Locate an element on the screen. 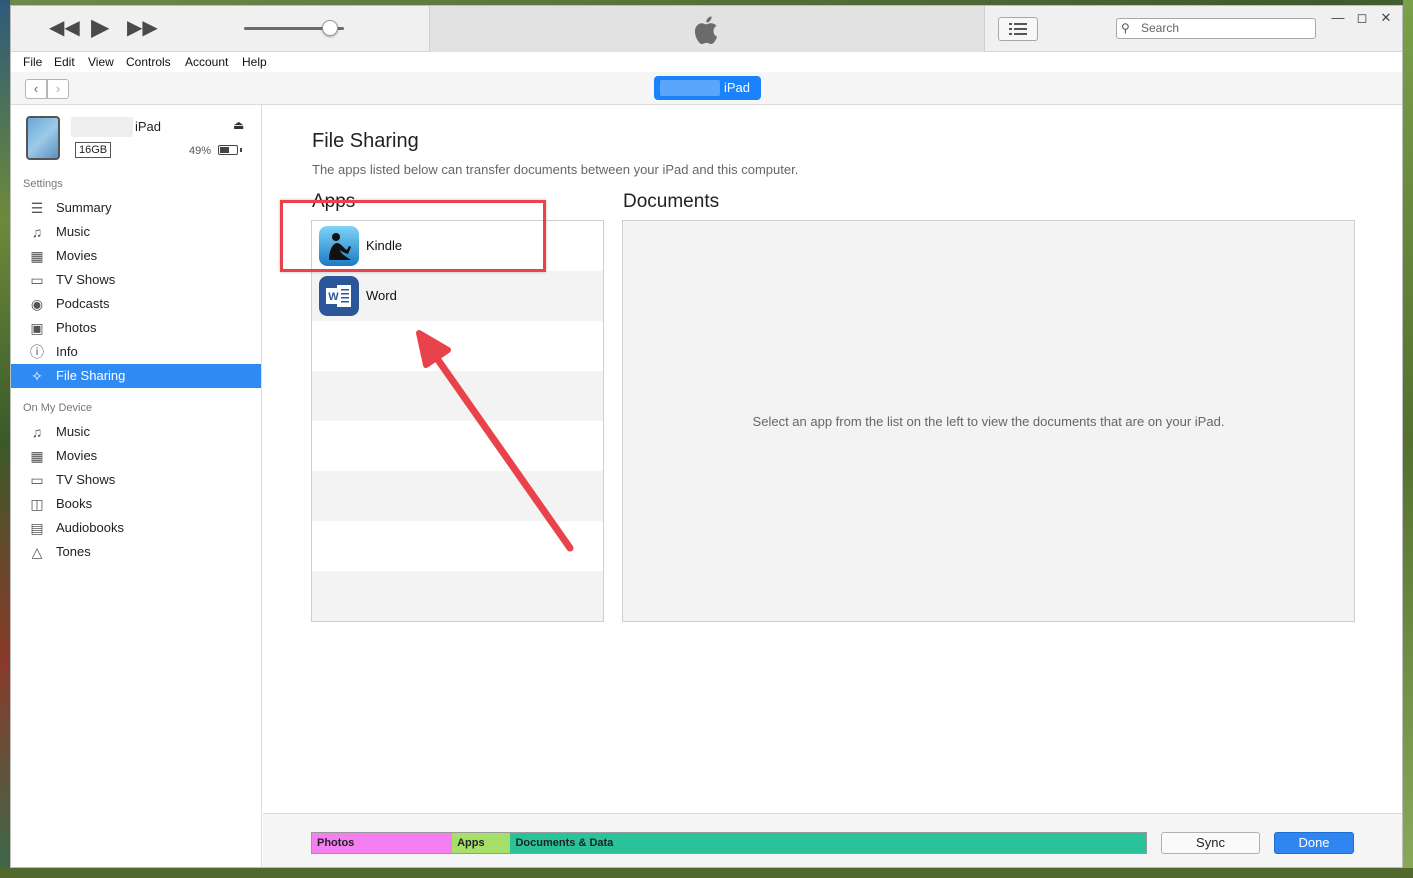  device-button: iPad is located at coordinates (707, 88).